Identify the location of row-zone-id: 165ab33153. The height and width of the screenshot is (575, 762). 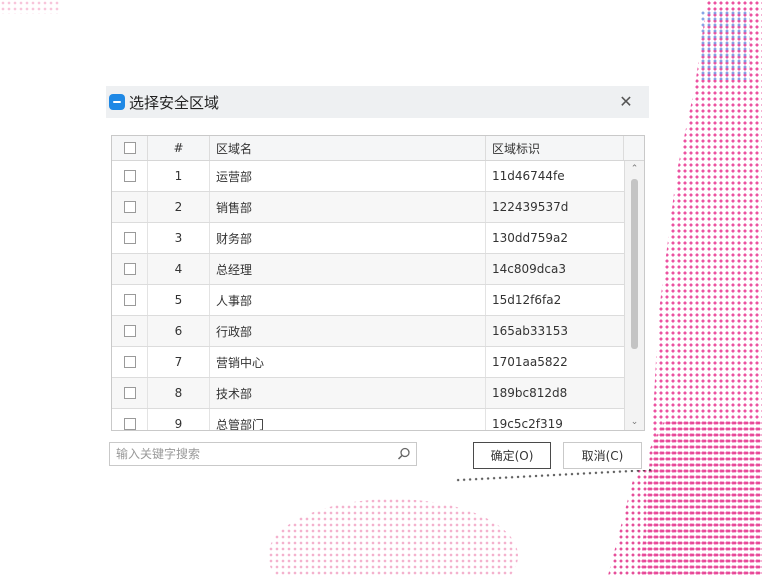
(530, 331).